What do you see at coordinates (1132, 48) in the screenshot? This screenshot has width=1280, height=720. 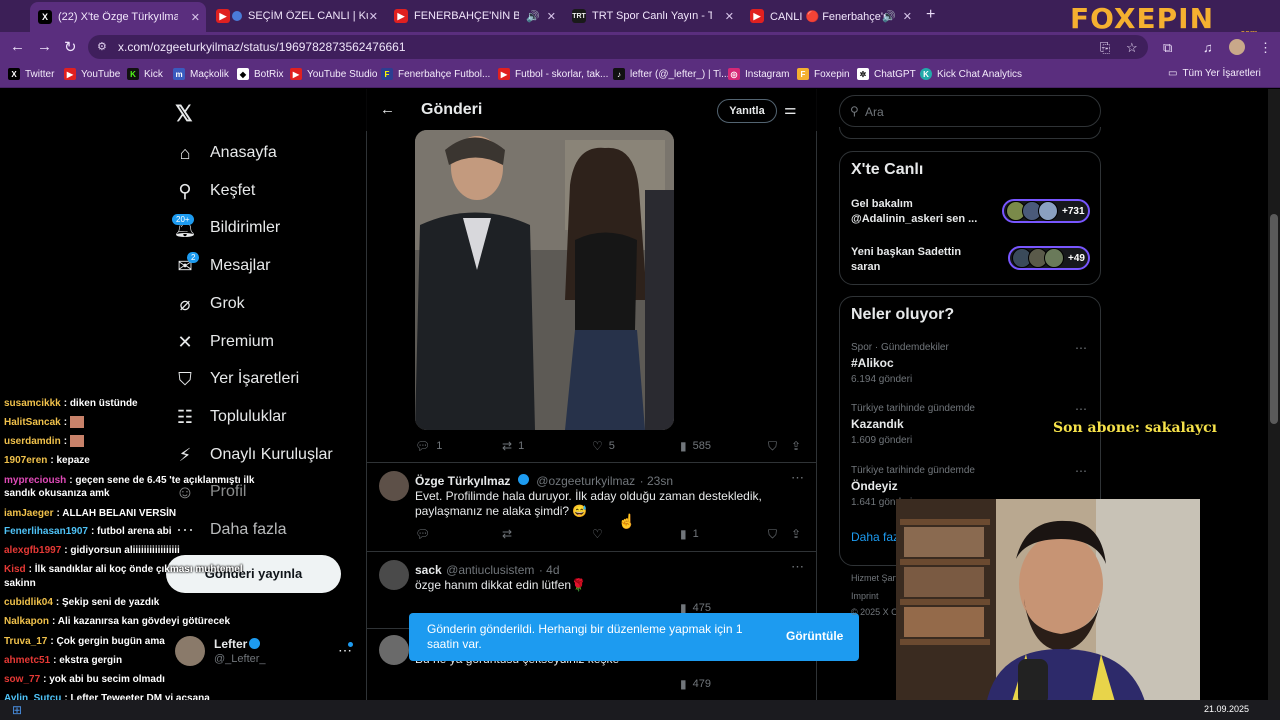 I see `star-icon: ☆` at bounding box center [1132, 48].